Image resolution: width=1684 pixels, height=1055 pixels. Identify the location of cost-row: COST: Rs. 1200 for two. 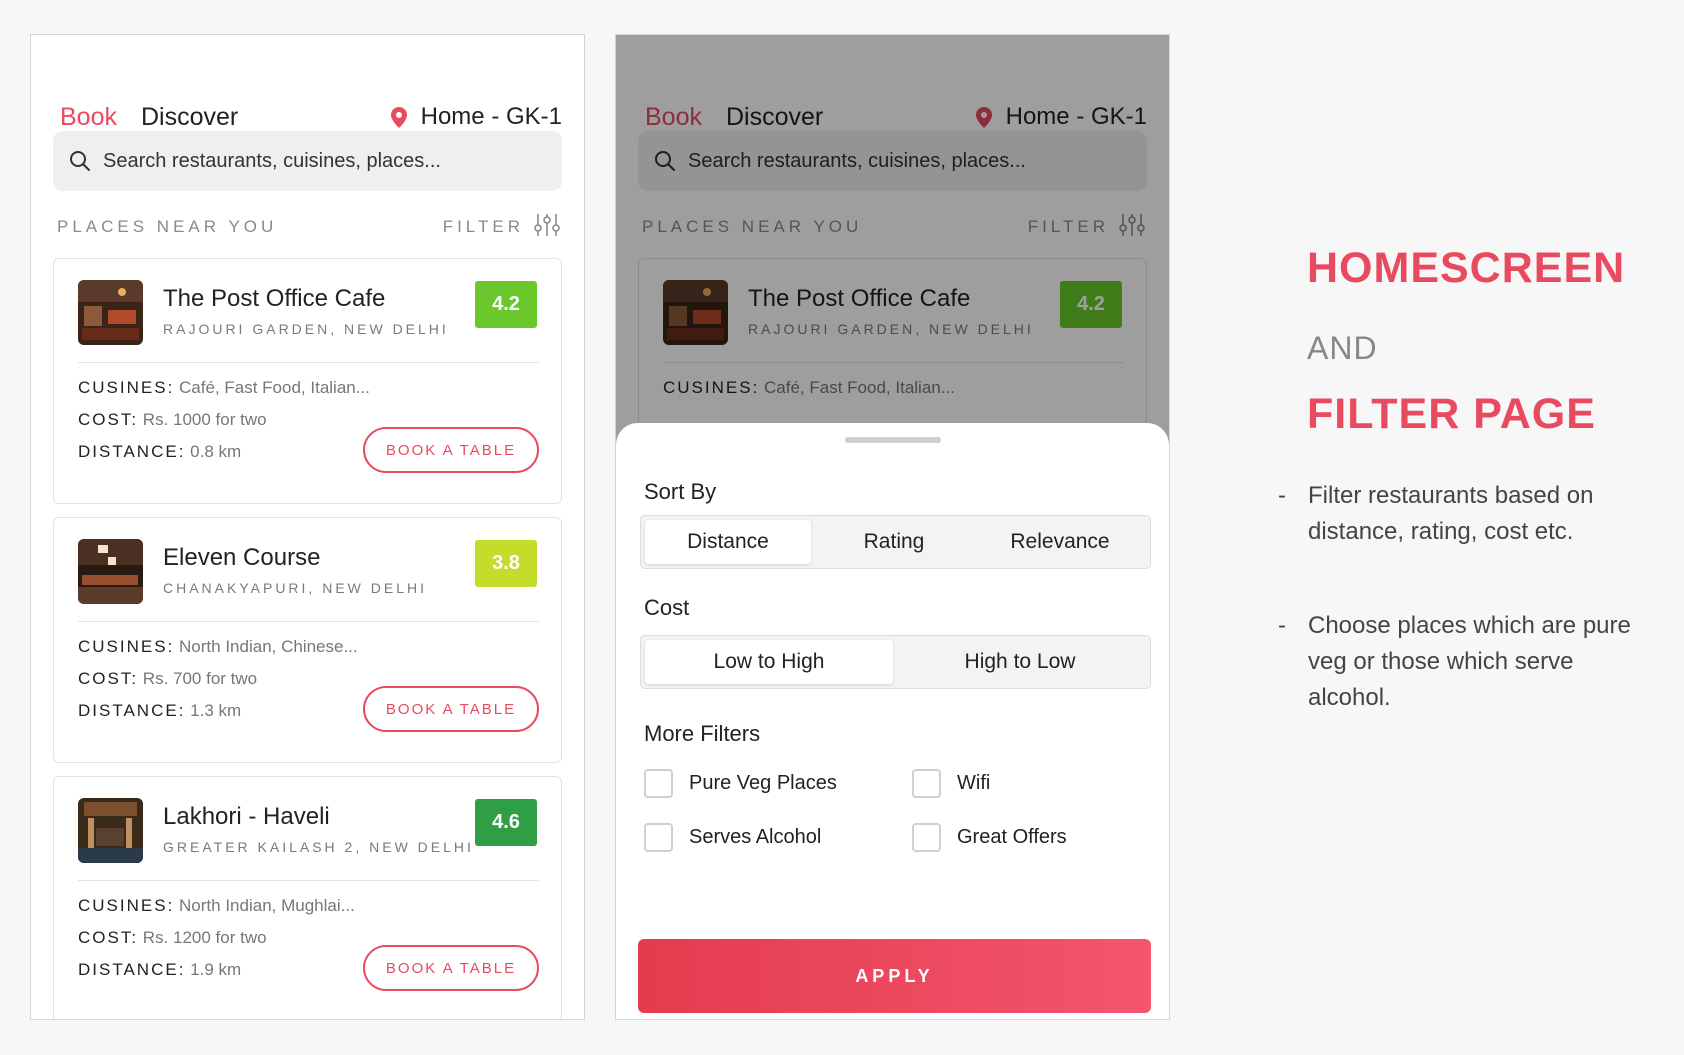
(172, 938).